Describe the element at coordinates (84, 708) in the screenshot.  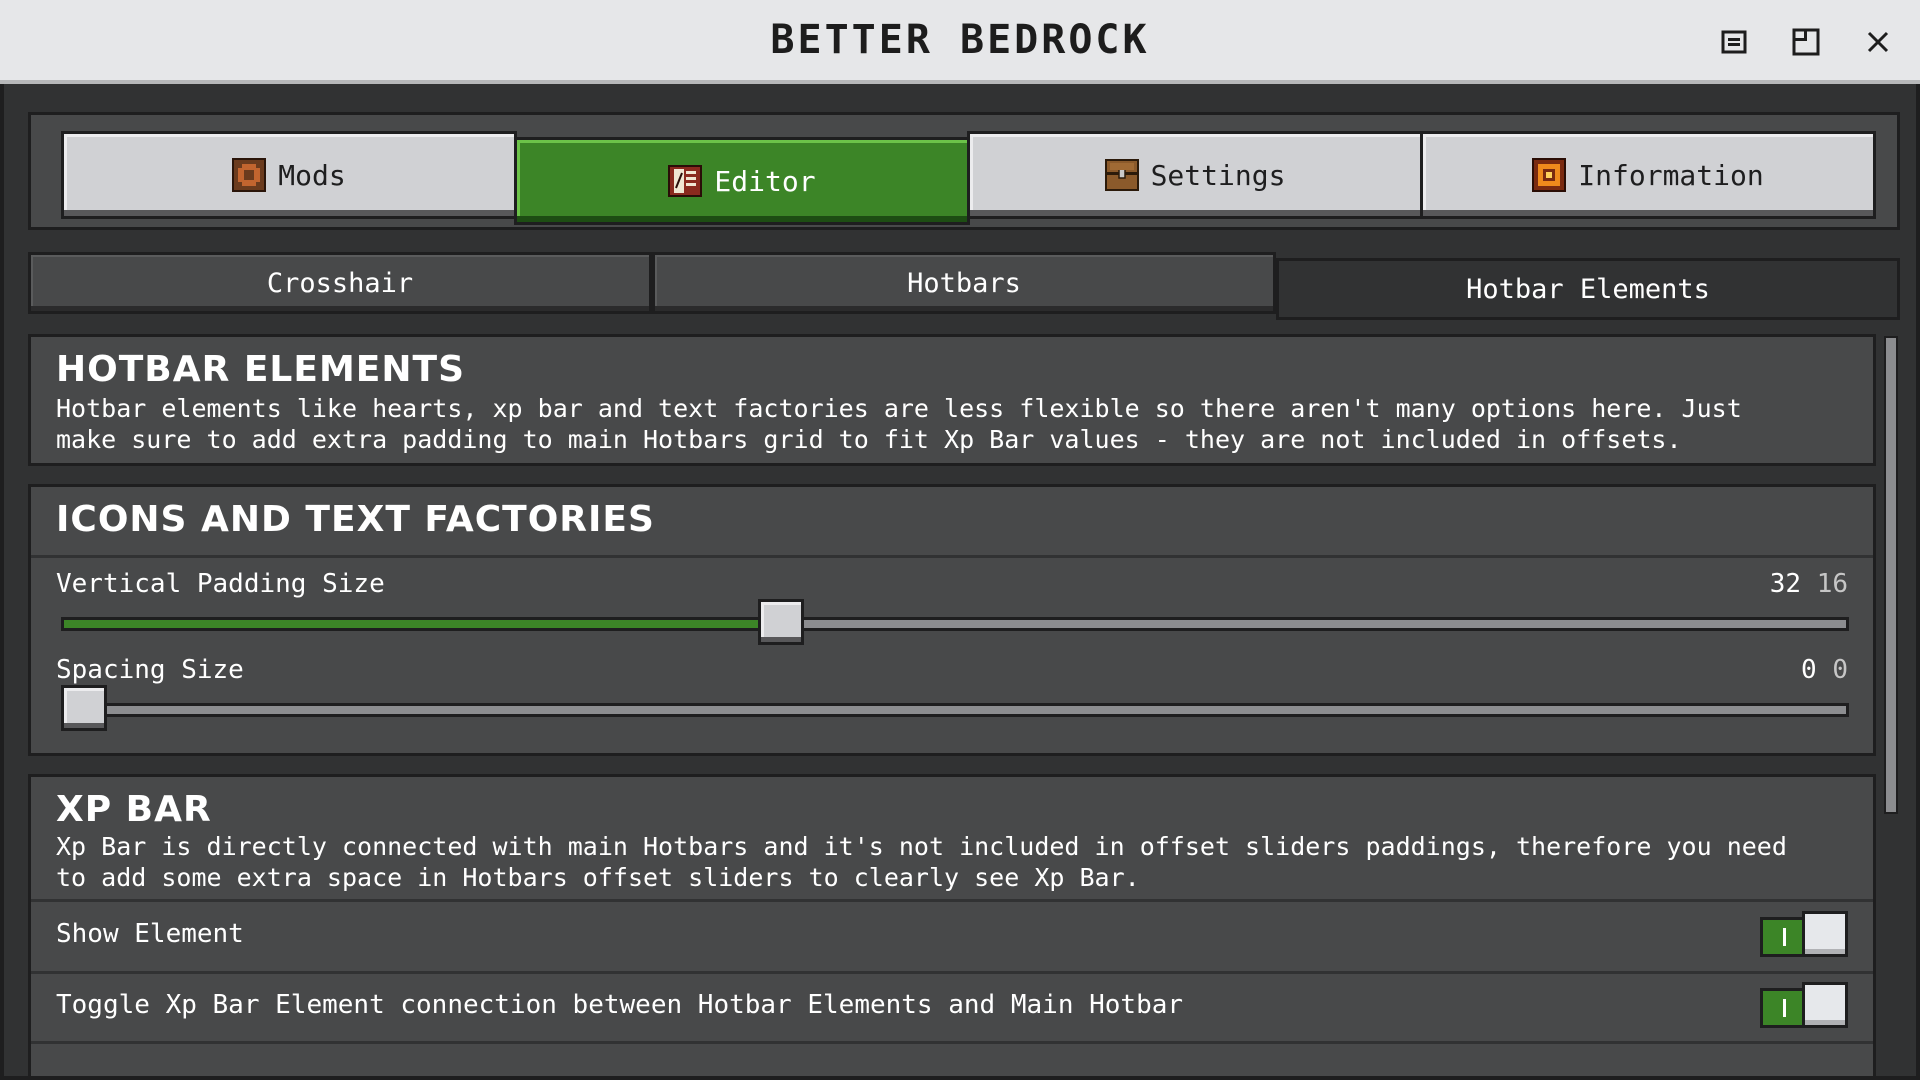
I see `spacing-thumb` at that location.